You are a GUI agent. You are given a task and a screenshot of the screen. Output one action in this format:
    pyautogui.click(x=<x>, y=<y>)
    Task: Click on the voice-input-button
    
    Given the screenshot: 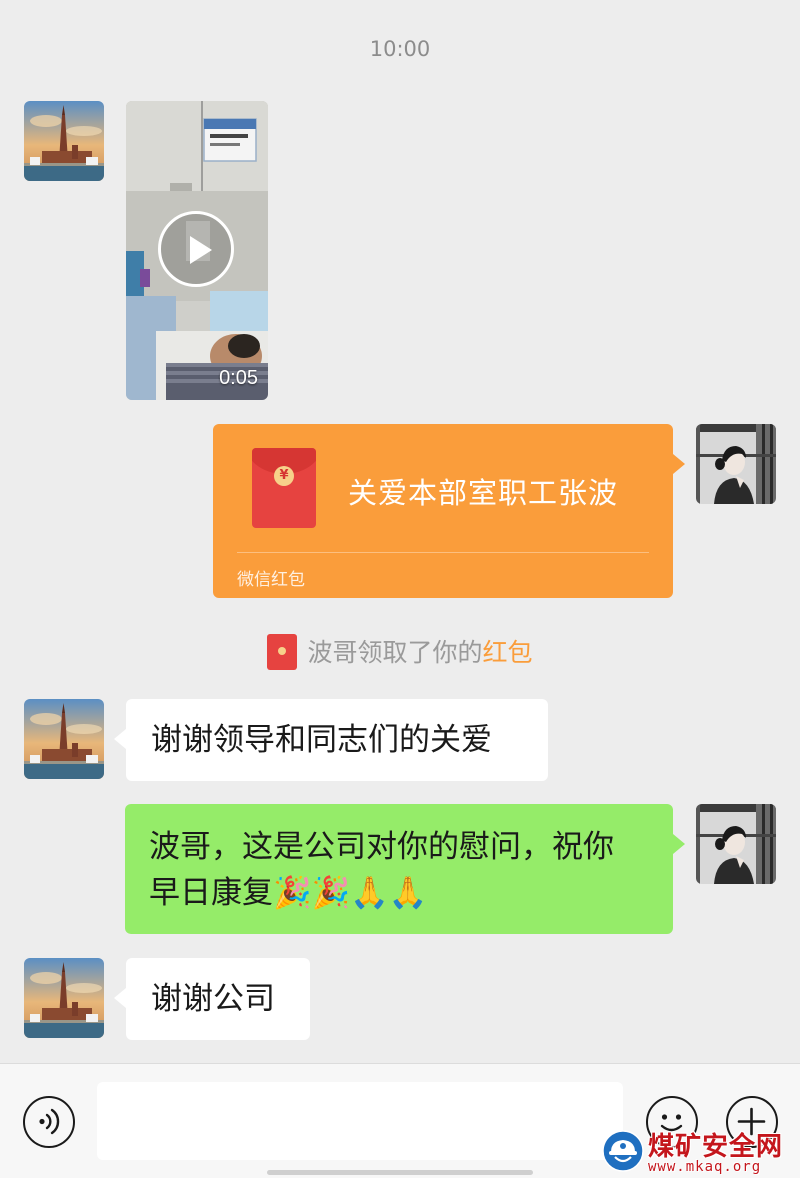 What is the action you would take?
    pyautogui.click(x=49, y=1122)
    